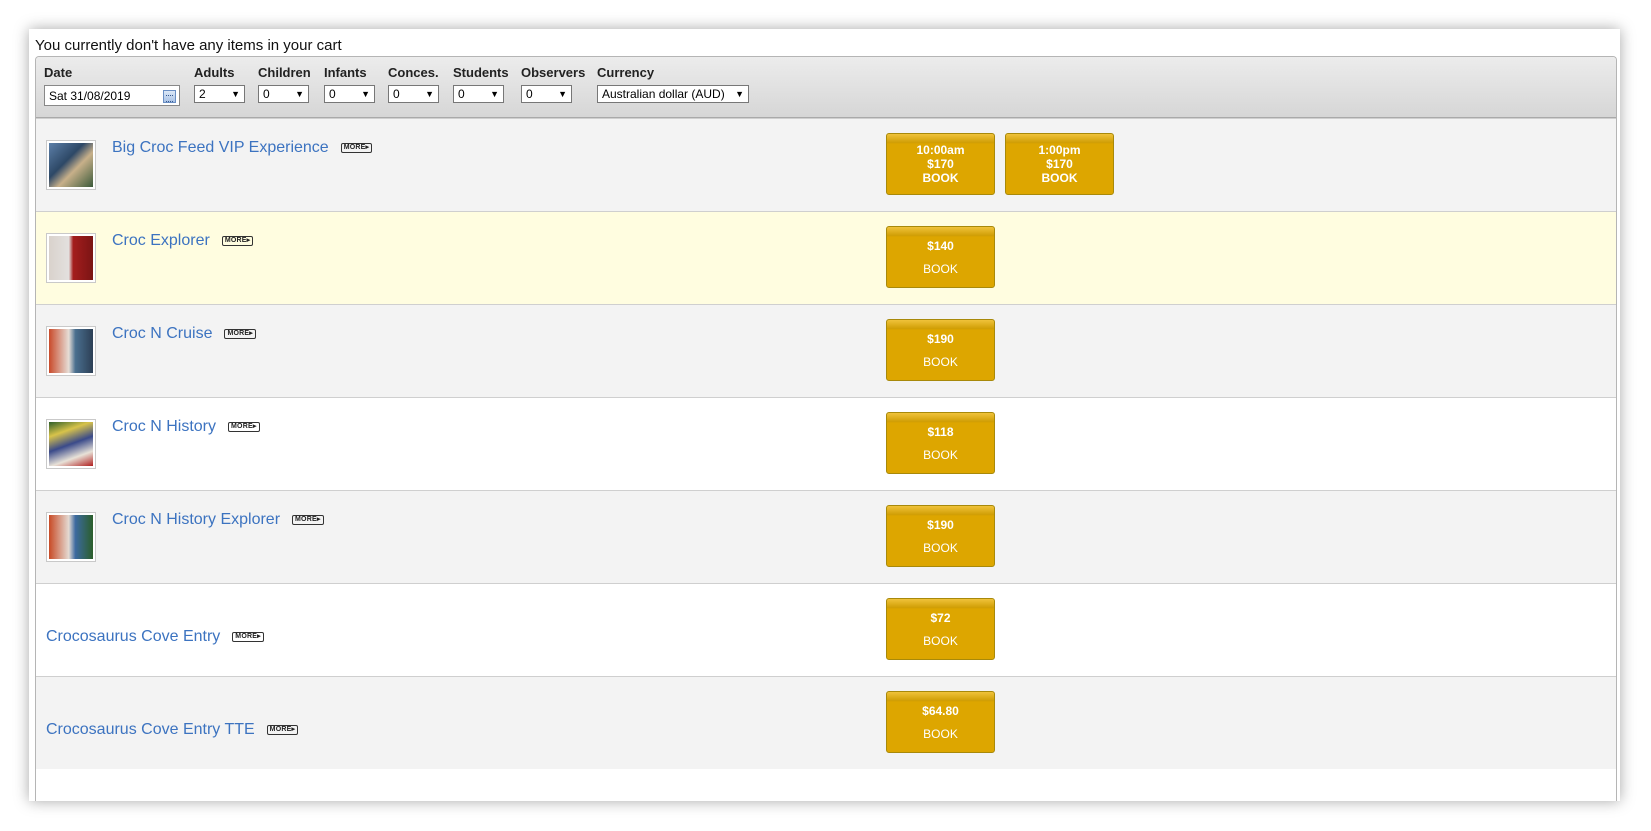 This screenshot has width=1651, height=831. Describe the element at coordinates (164, 426) in the screenshot. I see `product-name: Croc N History` at that location.